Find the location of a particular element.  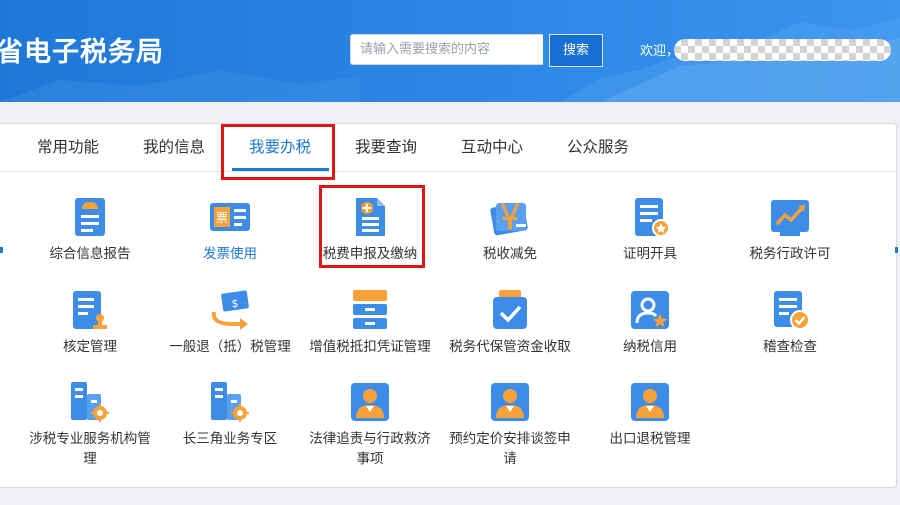

tile-tax-refund: $ 一般退（抵）税管理 is located at coordinates (230, 322).